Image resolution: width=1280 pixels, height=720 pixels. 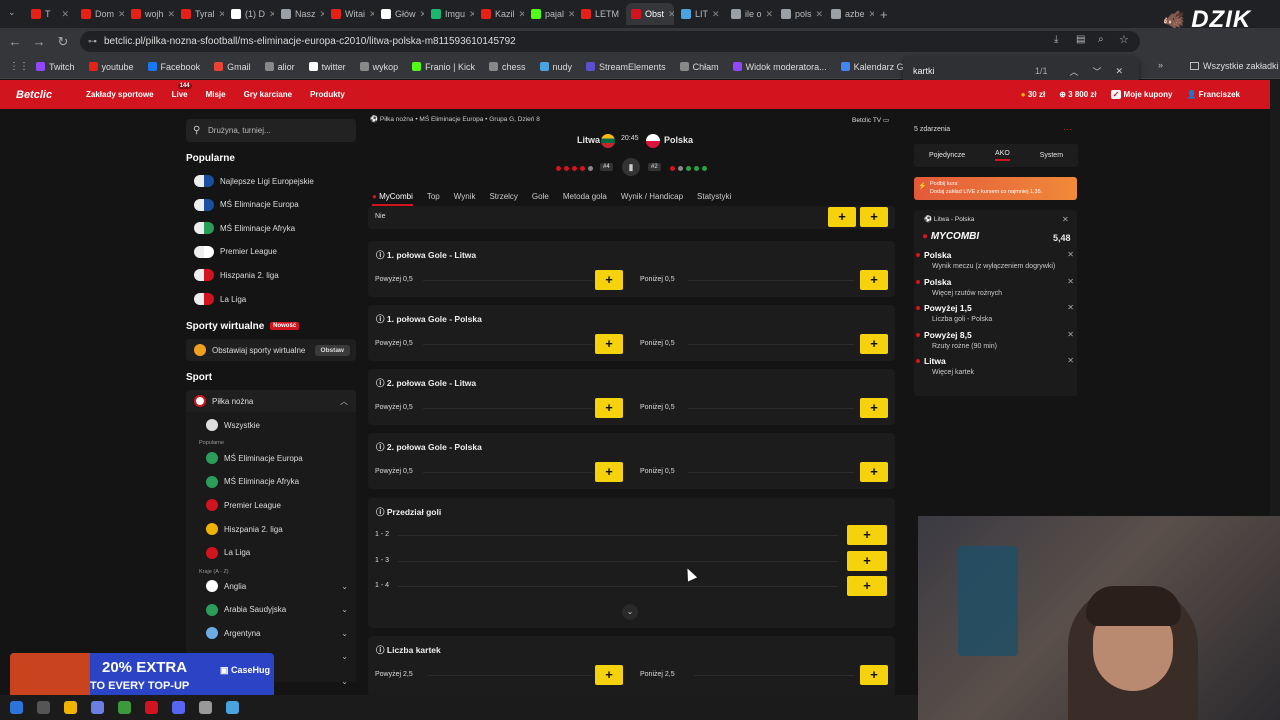 What do you see at coordinates (200, 14) in the screenshot?
I see `browser-tab: Tyral ✕` at bounding box center [200, 14].